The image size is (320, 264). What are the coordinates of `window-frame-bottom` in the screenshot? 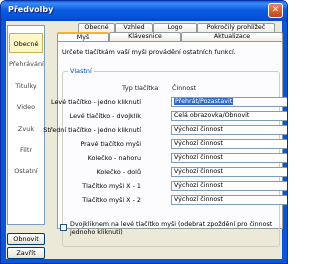 It's located at (144, 261).